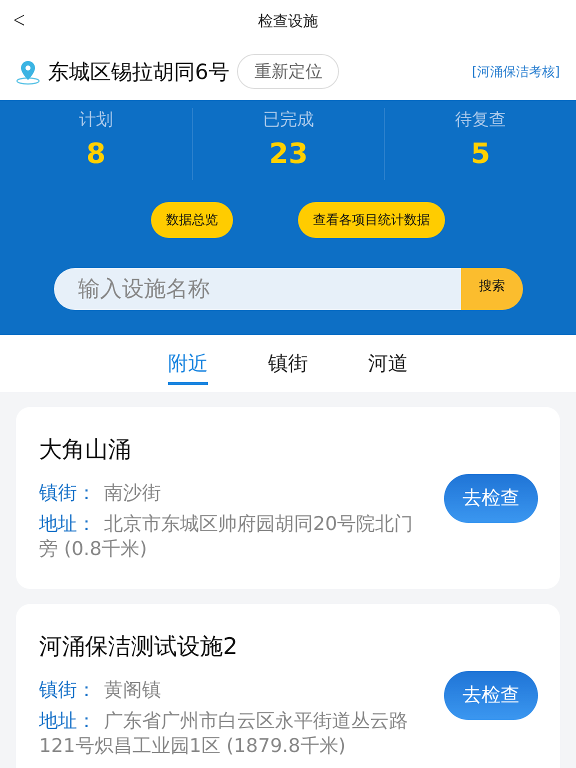 Image resolution: width=576 pixels, height=768 pixels. What do you see at coordinates (85, 451) in the screenshot?
I see `facility-name: 大角山涌` at bounding box center [85, 451].